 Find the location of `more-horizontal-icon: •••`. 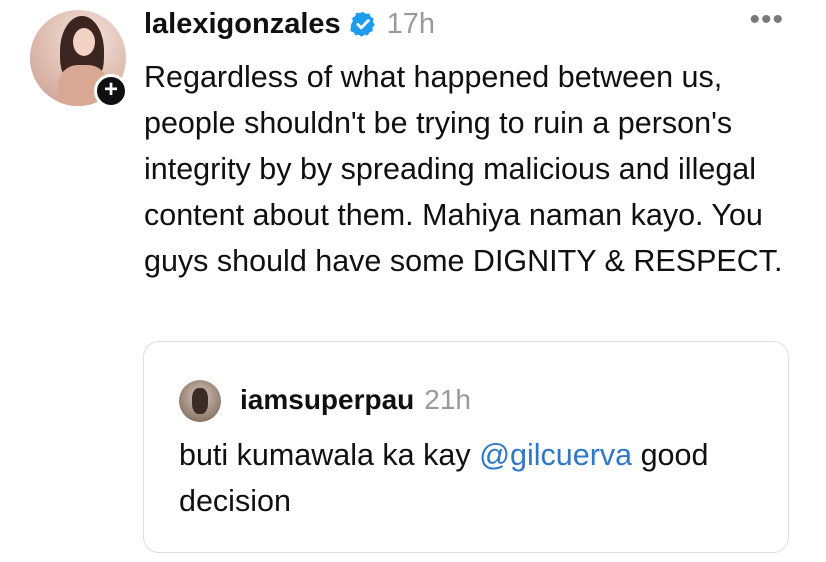

more-horizontal-icon: ••• is located at coordinates (766, 20).